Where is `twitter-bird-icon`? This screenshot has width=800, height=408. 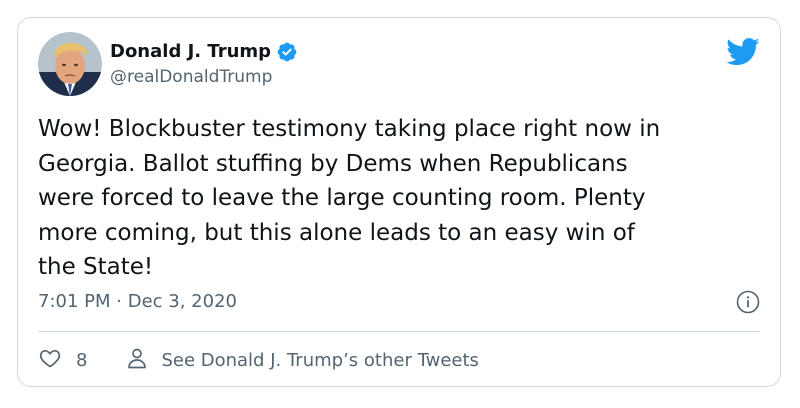
twitter-bird-icon is located at coordinates (743, 52).